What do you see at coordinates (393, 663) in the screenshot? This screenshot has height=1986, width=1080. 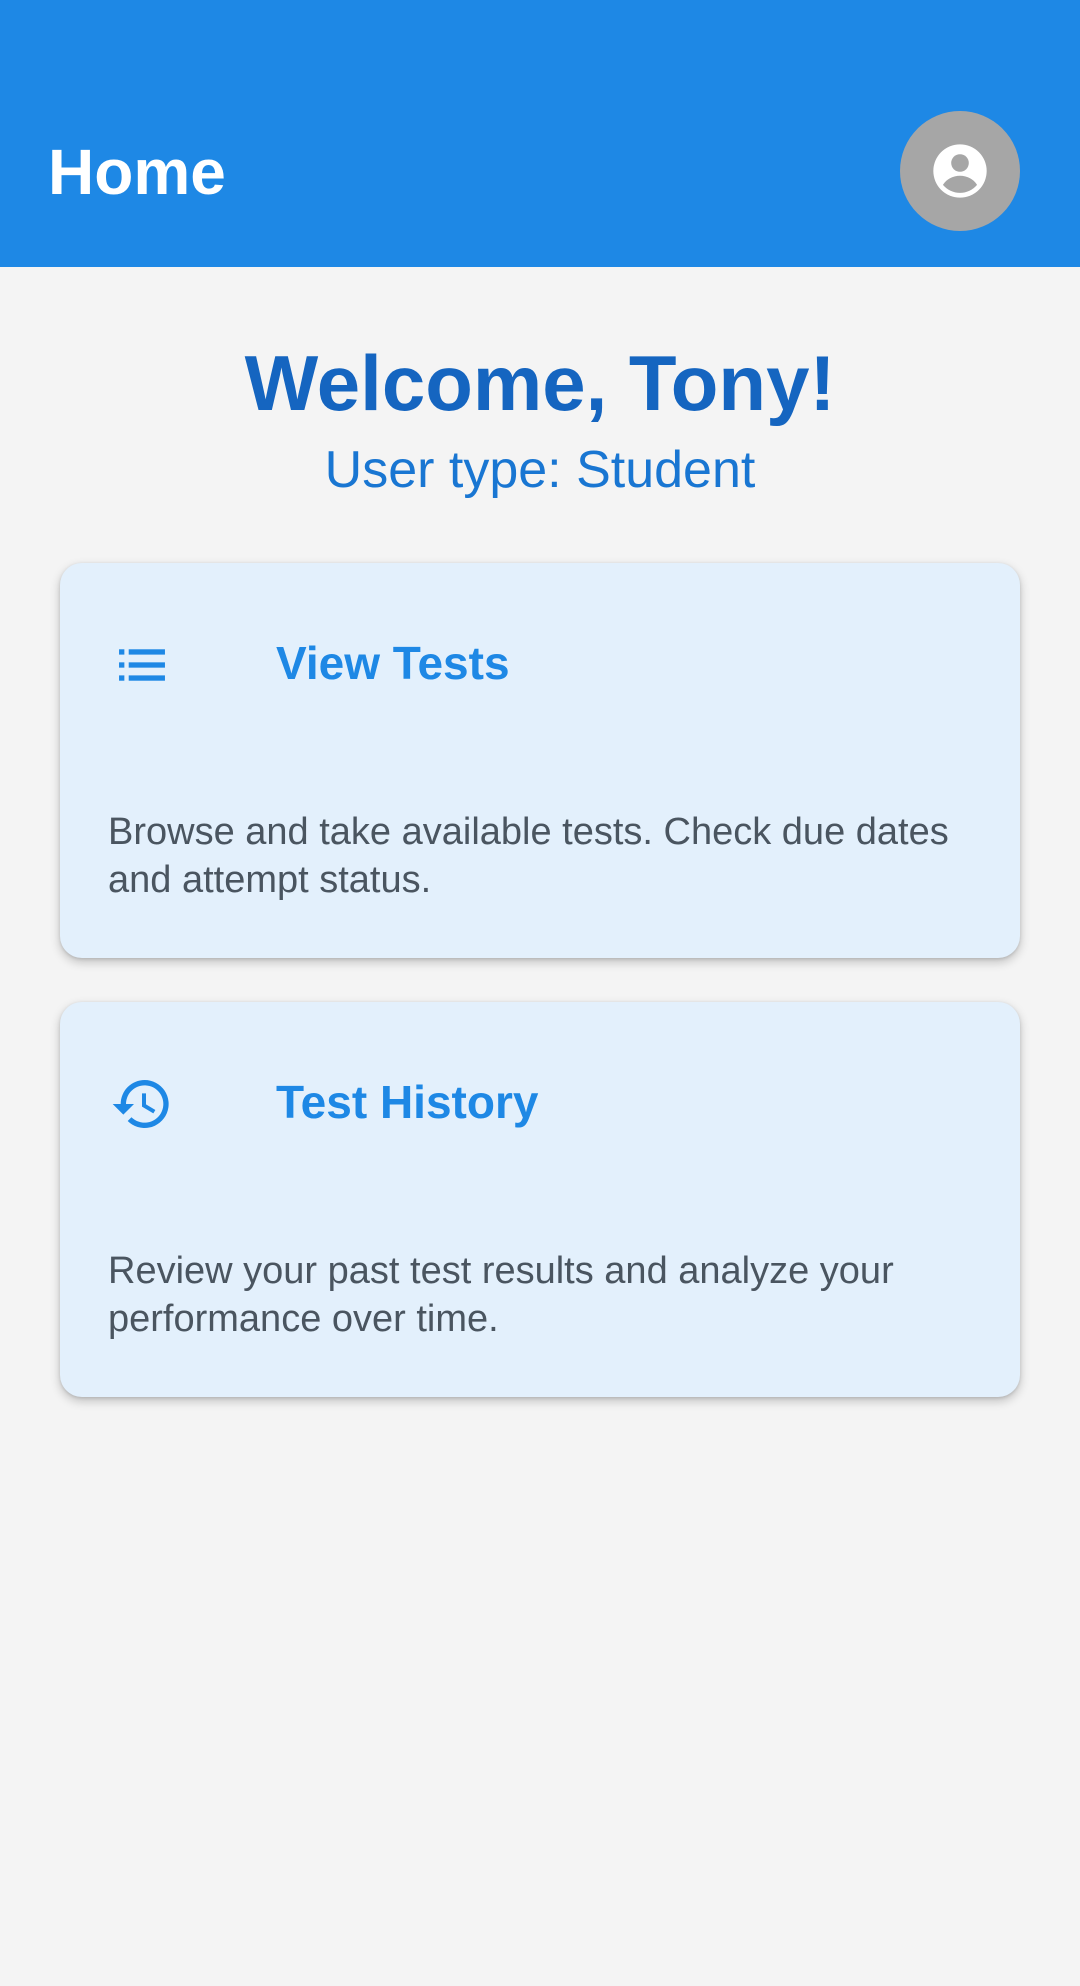 I see `card-title: View Tests` at bounding box center [393, 663].